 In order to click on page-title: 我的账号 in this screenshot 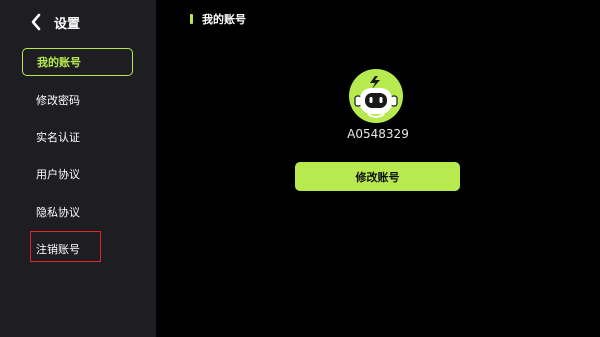, I will do `click(224, 19)`.